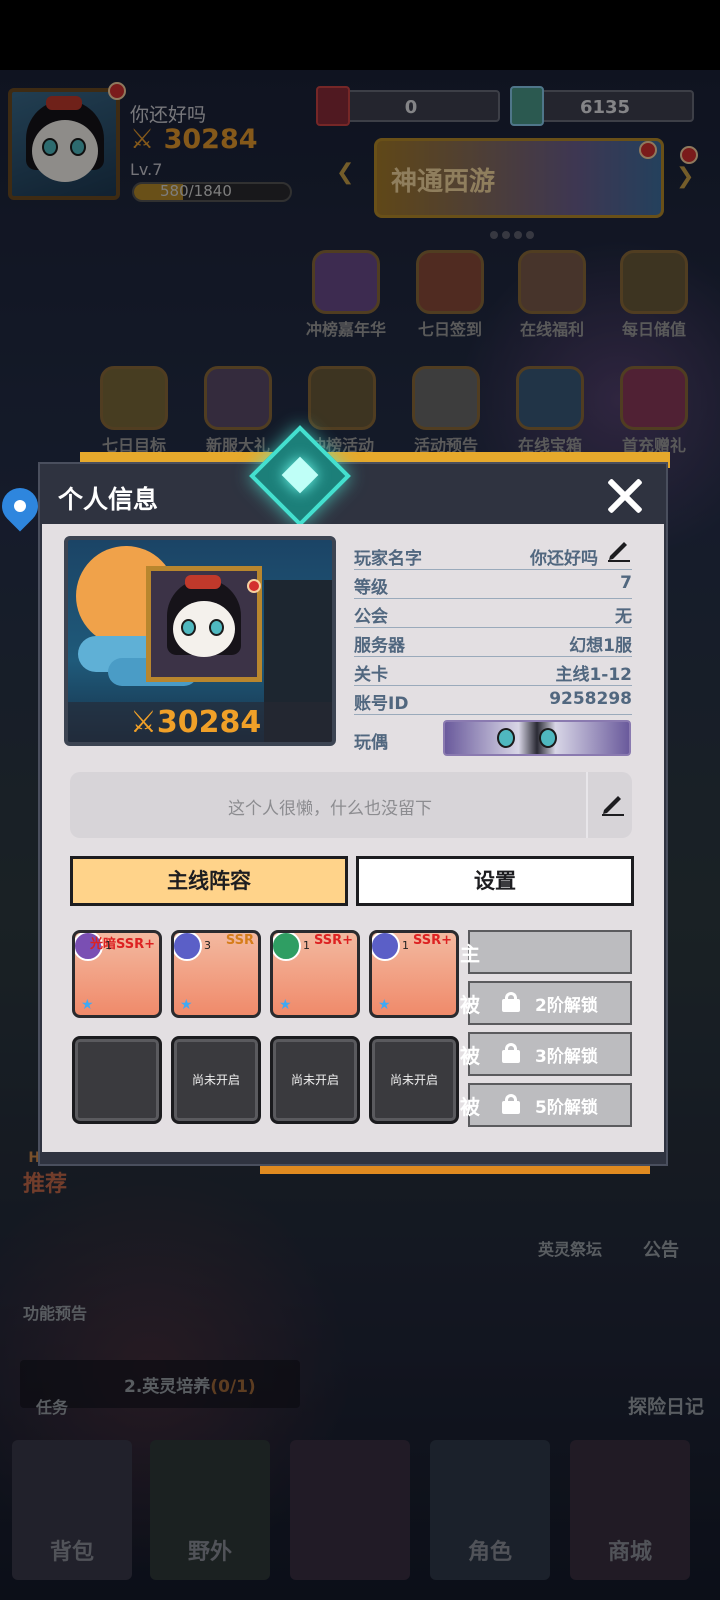  I want to click on close-icon, so click(624, 496).